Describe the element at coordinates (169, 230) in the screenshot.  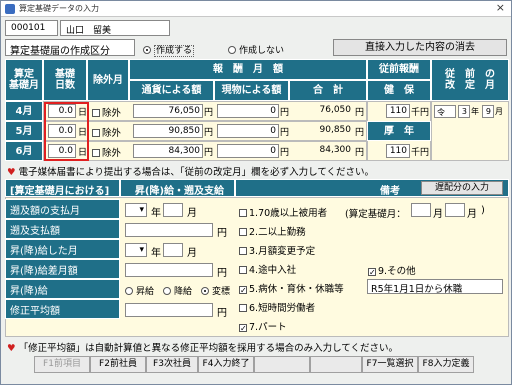
I see `sokyu-amount-input` at that location.